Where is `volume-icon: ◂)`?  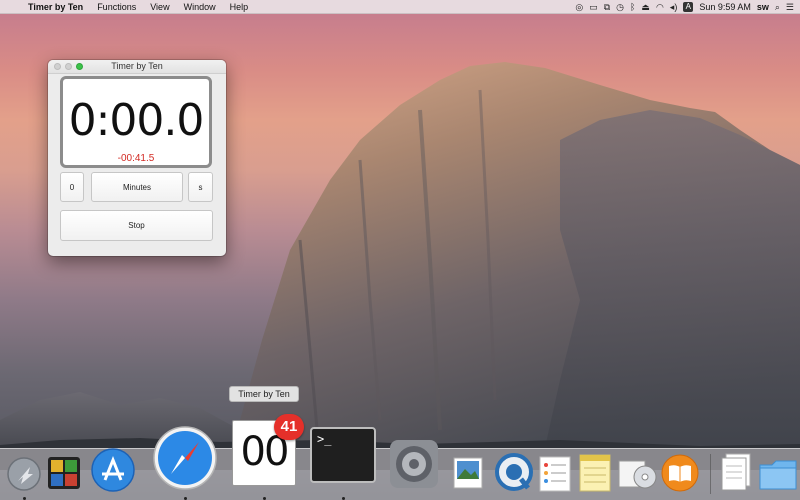 volume-icon: ◂) is located at coordinates (674, 7).